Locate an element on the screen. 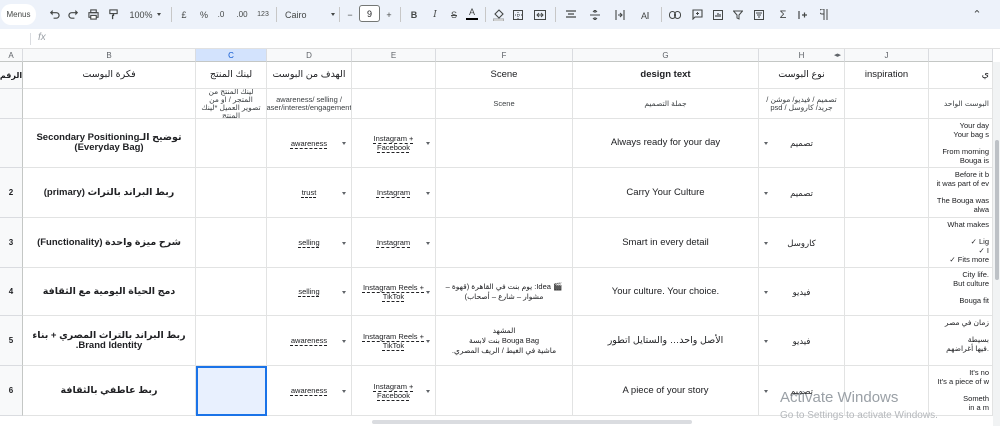 Image resolution: width=1000 pixels, height=426 pixels. cell-design-text: Your culture. Your choice. is located at coordinates (666, 292).